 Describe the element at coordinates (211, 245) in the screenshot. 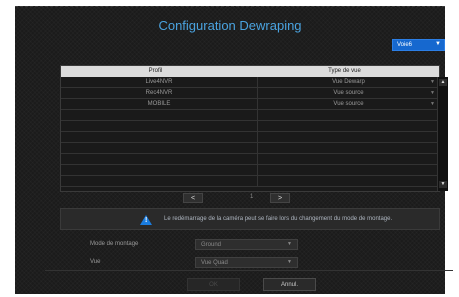

I see `mounting-mode-value: Ground` at that location.